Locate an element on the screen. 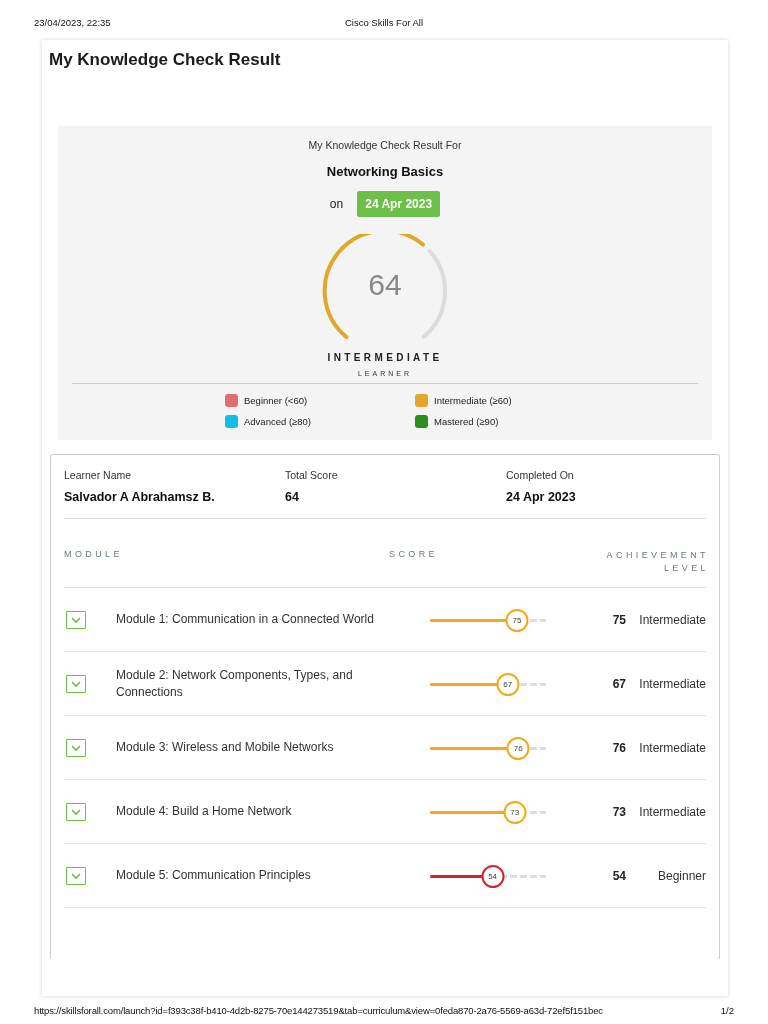  field-value: 64 is located at coordinates (292, 497).